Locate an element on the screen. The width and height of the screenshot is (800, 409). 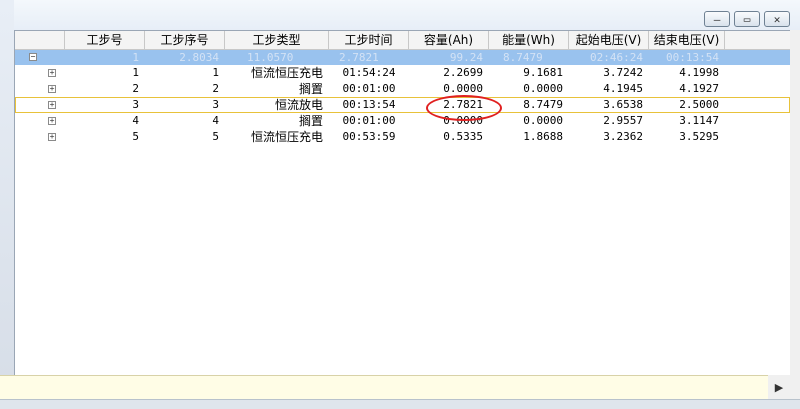
end-voltage-cell: 4.1927 is located at coordinates (699, 88).